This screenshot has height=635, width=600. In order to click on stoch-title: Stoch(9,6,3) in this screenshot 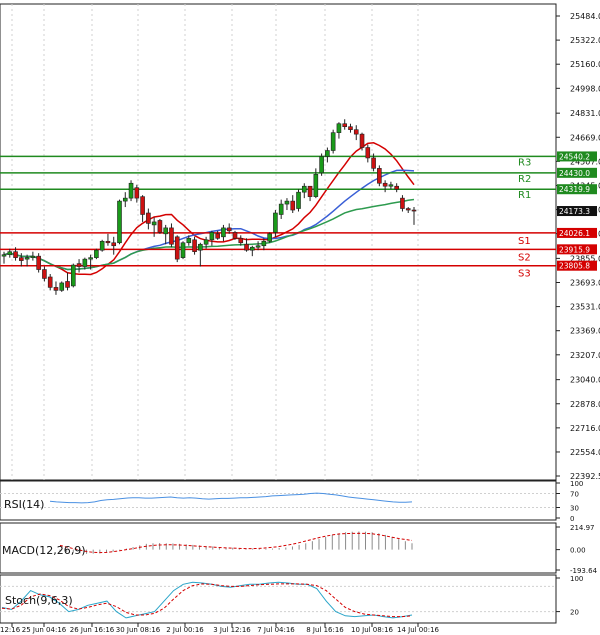, I will do `click(39, 600)`.